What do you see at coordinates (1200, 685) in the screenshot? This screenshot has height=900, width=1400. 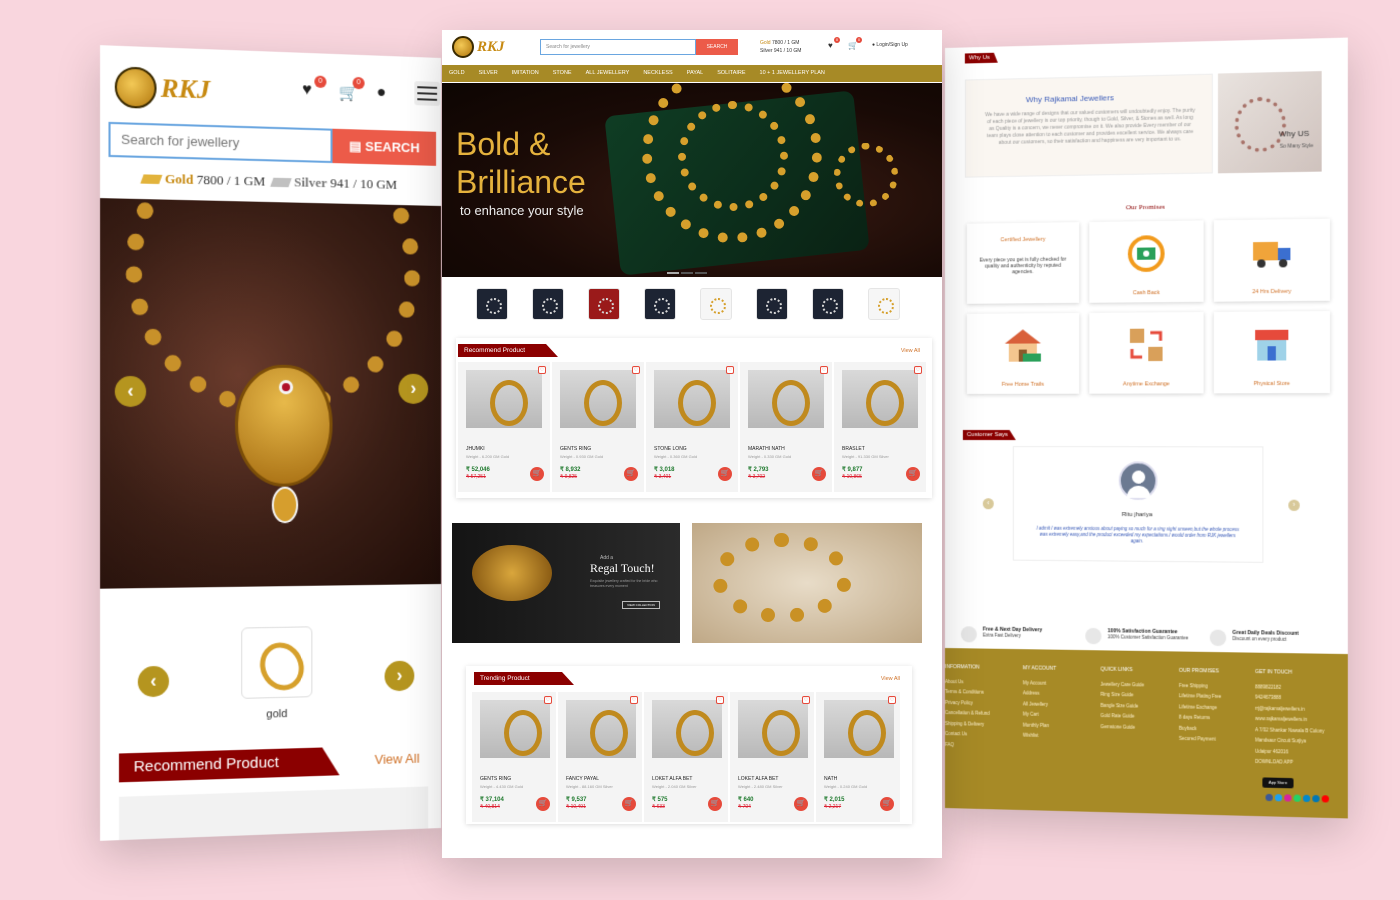 I see `footer-link: Free Shipping` at bounding box center [1200, 685].